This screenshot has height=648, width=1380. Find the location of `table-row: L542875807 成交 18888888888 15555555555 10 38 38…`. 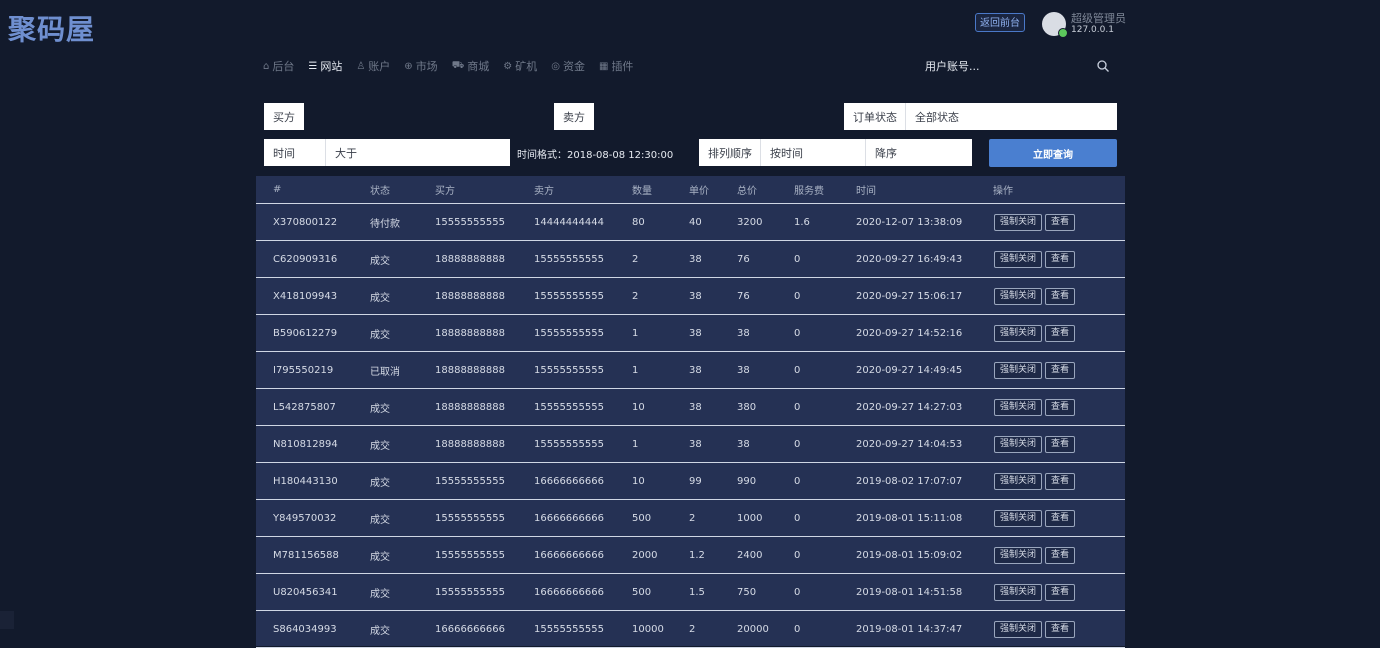

table-row: L542875807 成交 18888888888 15555555555 10 38 38… is located at coordinates (690, 407).